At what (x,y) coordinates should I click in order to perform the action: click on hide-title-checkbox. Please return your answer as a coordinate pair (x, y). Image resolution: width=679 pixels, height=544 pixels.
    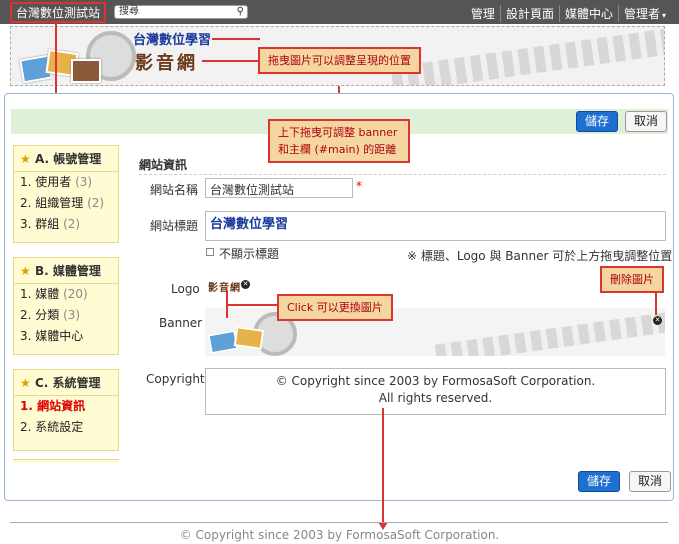
    Looking at the image, I should click on (210, 252).